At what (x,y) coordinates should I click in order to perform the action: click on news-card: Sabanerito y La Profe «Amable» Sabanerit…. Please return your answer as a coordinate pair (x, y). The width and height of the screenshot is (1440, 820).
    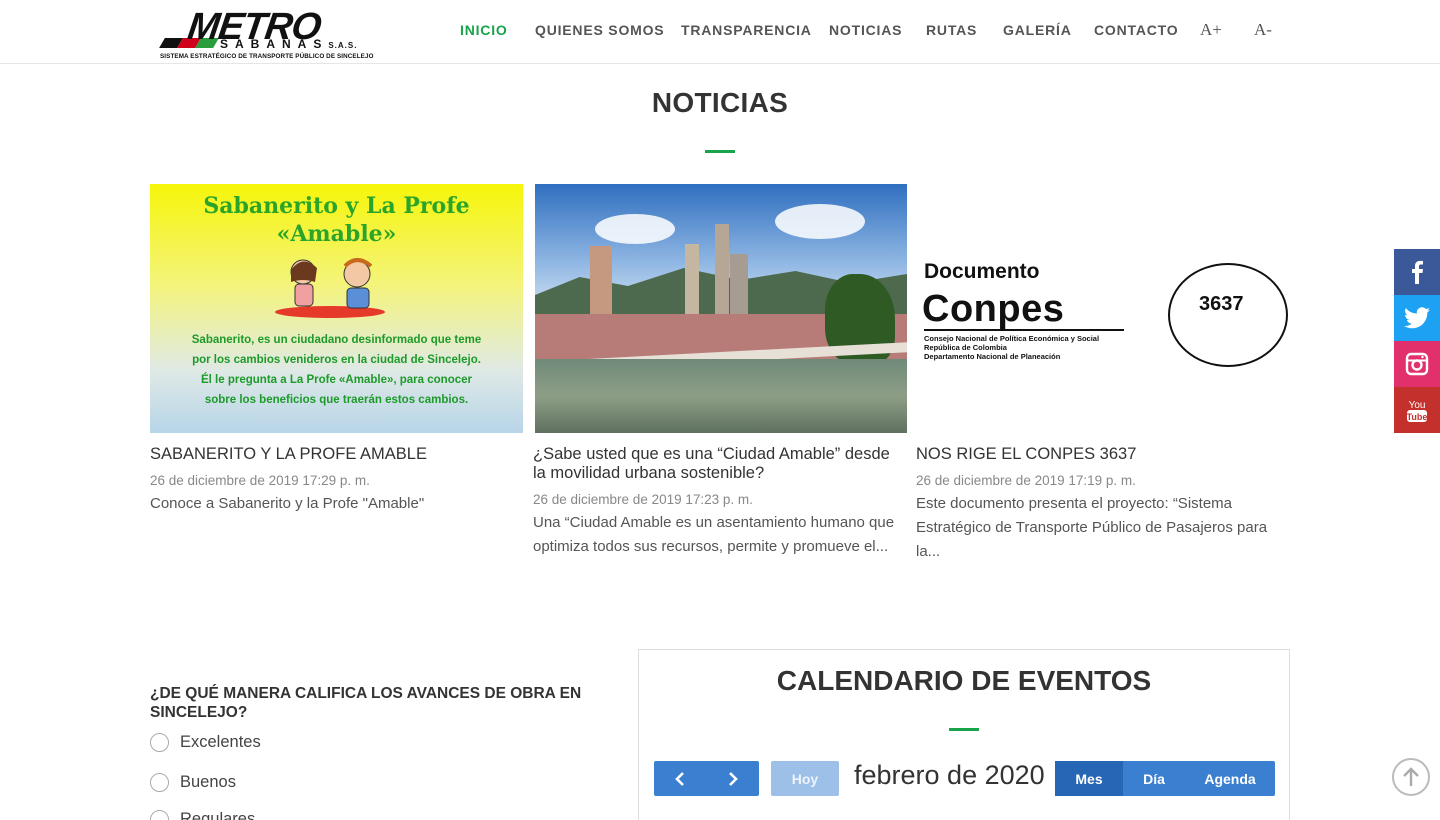
    Looking at the image, I should click on (336, 350).